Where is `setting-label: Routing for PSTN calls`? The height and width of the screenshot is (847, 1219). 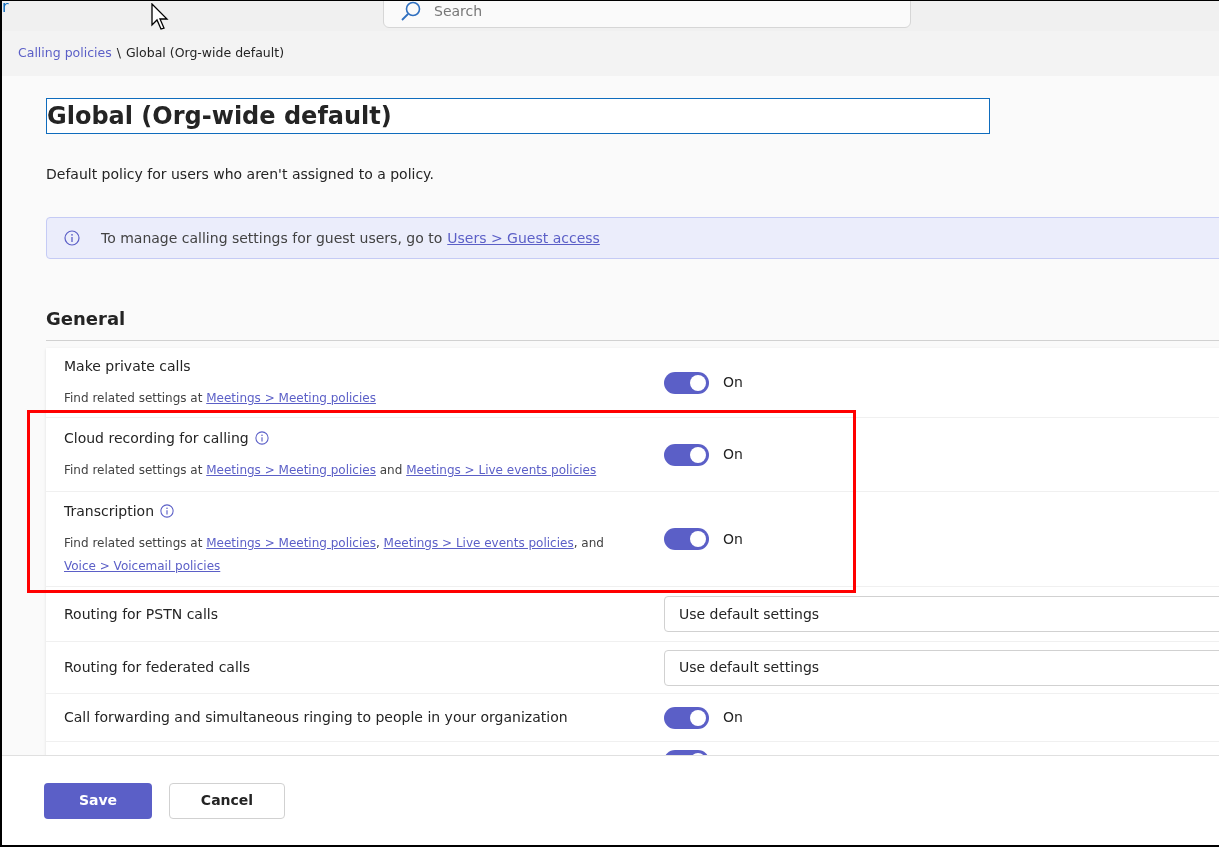 setting-label: Routing for PSTN calls is located at coordinates (141, 614).